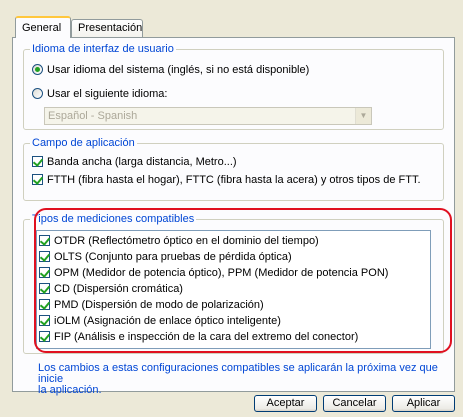 This screenshot has height=417, width=463. What do you see at coordinates (208, 116) in the screenshot?
I see `language-select: Español - Spanish ▼` at bounding box center [208, 116].